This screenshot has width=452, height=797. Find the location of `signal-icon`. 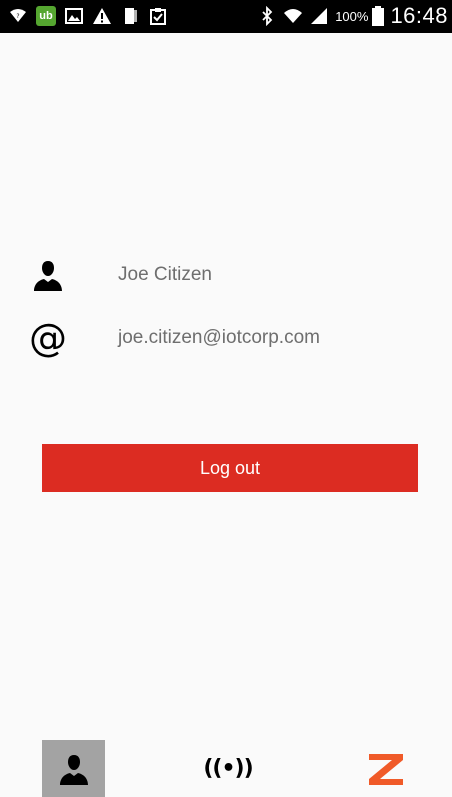

signal-icon is located at coordinates (319, 16).